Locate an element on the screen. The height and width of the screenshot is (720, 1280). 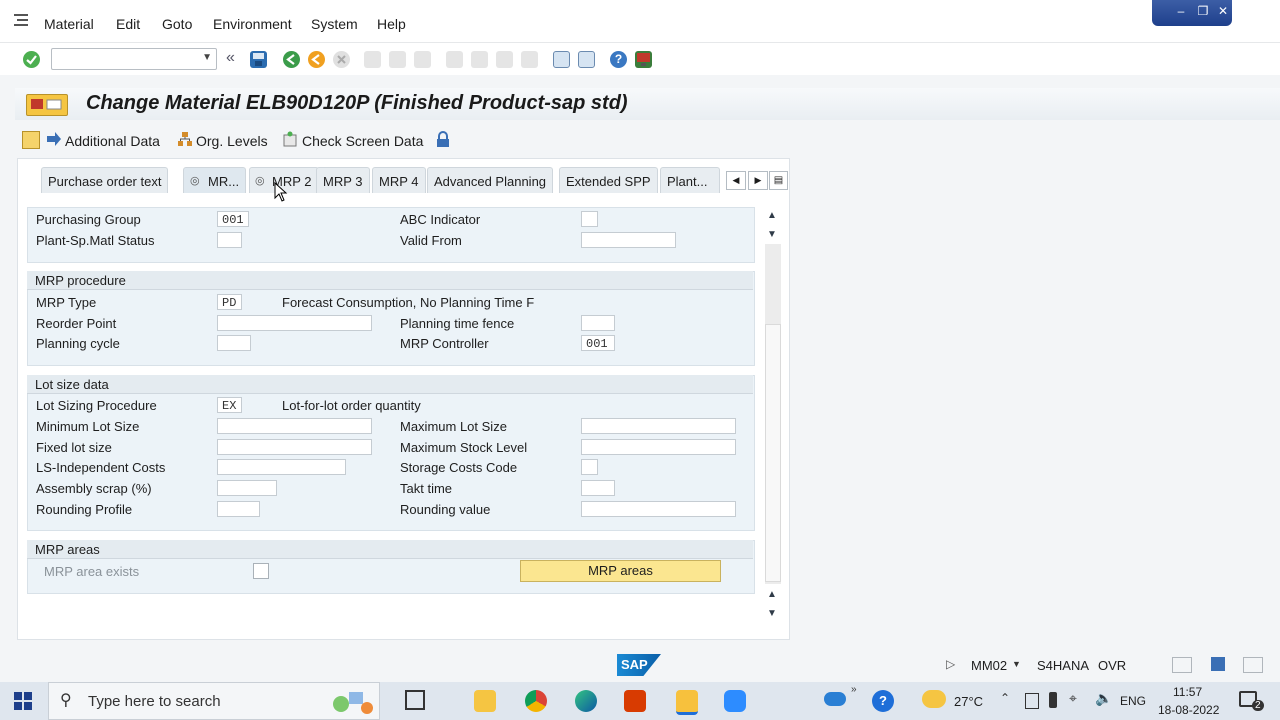
find-next-icon is located at coordinates (422, 59).